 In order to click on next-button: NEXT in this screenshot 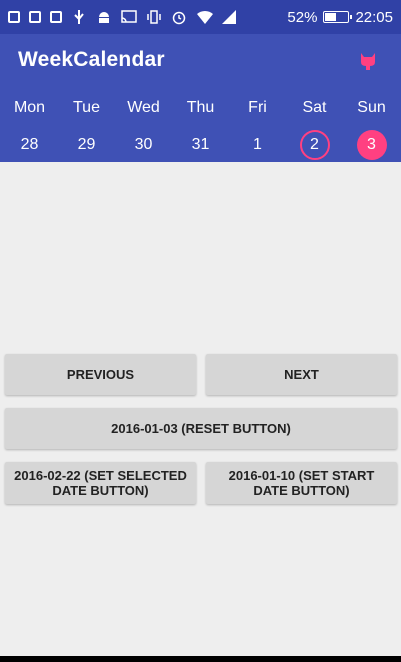, I will do `click(301, 374)`.